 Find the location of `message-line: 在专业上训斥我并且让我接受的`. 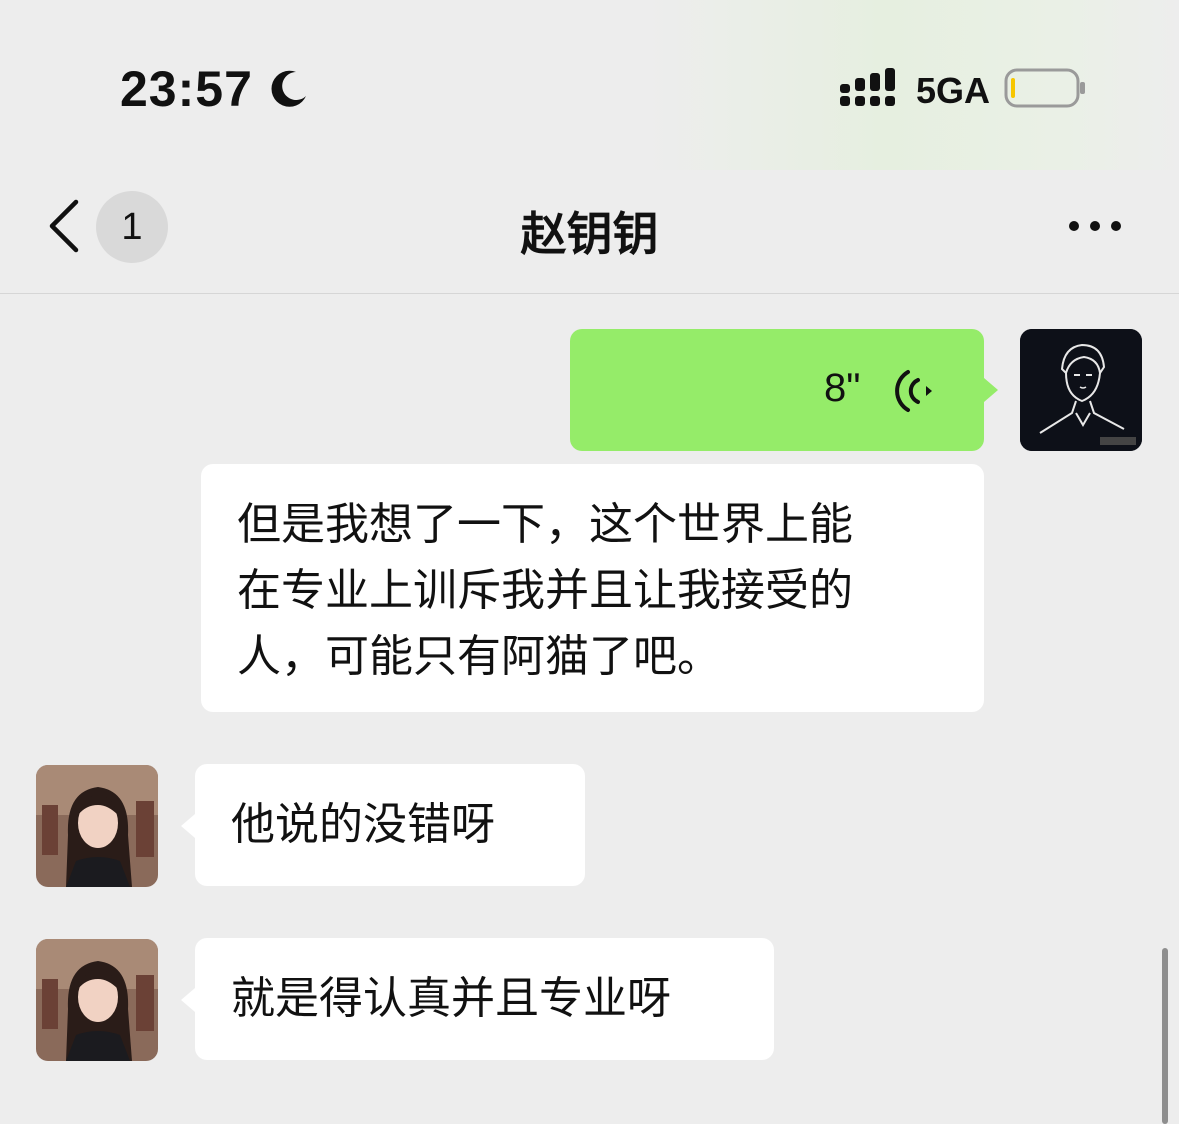

message-line: 在专业上训斥我并且让我接受的 is located at coordinates (545, 590).